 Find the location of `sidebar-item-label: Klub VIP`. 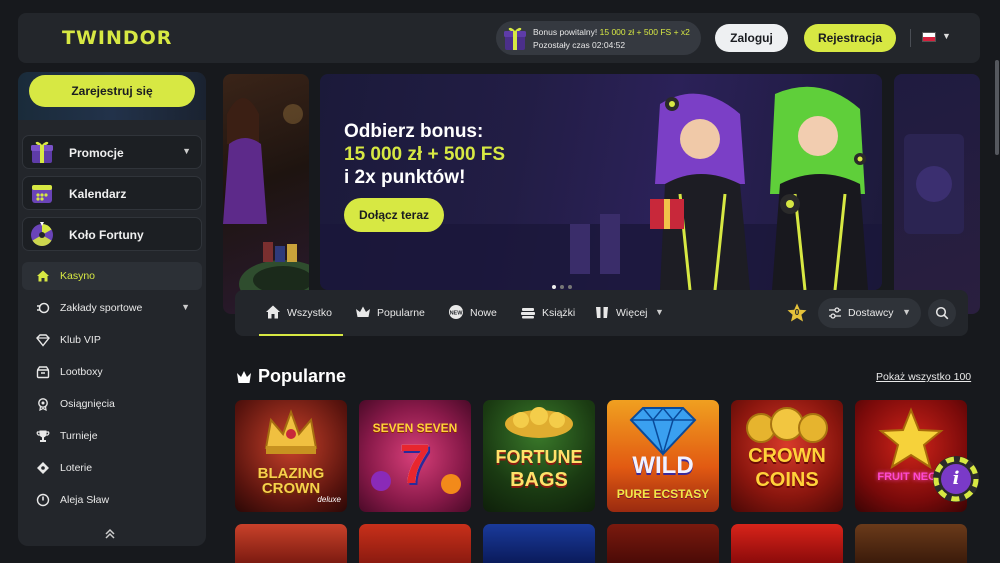

sidebar-item-label: Klub VIP is located at coordinates (80, 340).